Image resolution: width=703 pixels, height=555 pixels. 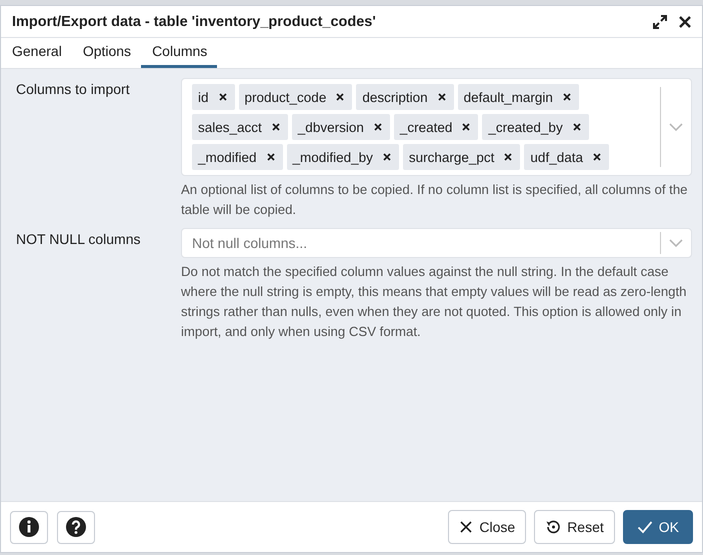 I want to click on tag-label: surcharge_pct, so click(x=451, y=157).